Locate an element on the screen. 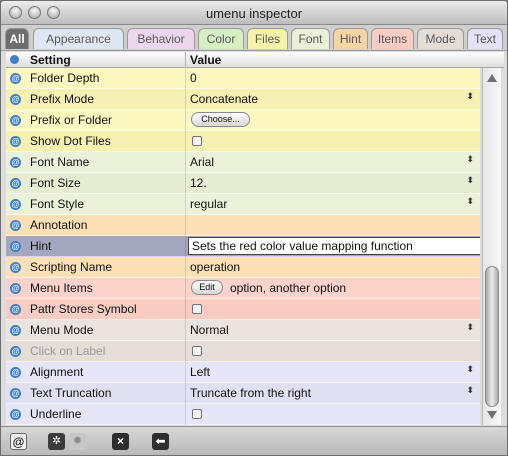  setting-label: Click on Label is located at coordinates (68, 351).